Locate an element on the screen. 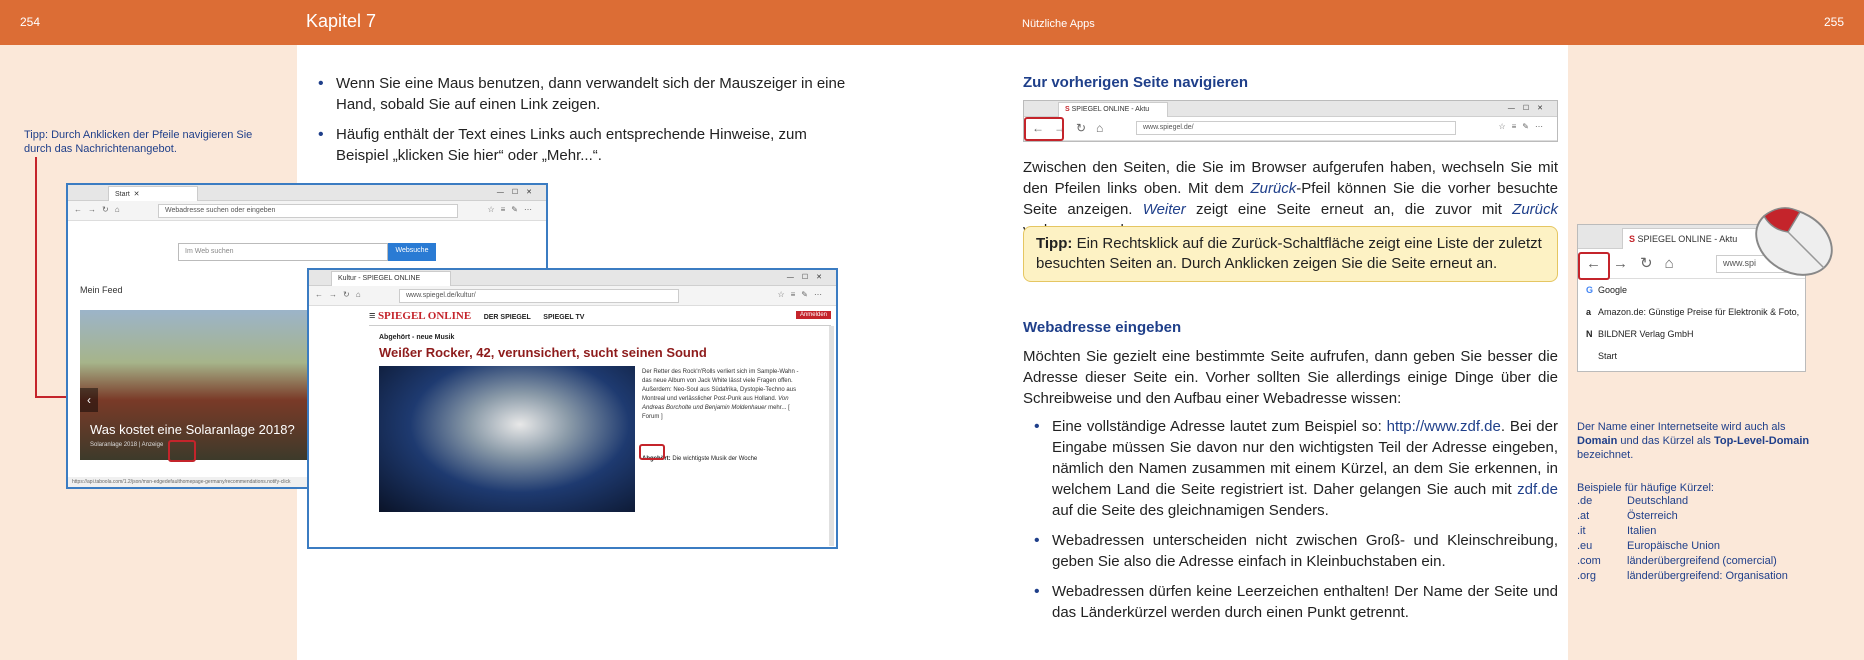 The height and width of the screenshot is (660, 1864). running-head: Nützliche Apps is located at coordinates (1058, 24).